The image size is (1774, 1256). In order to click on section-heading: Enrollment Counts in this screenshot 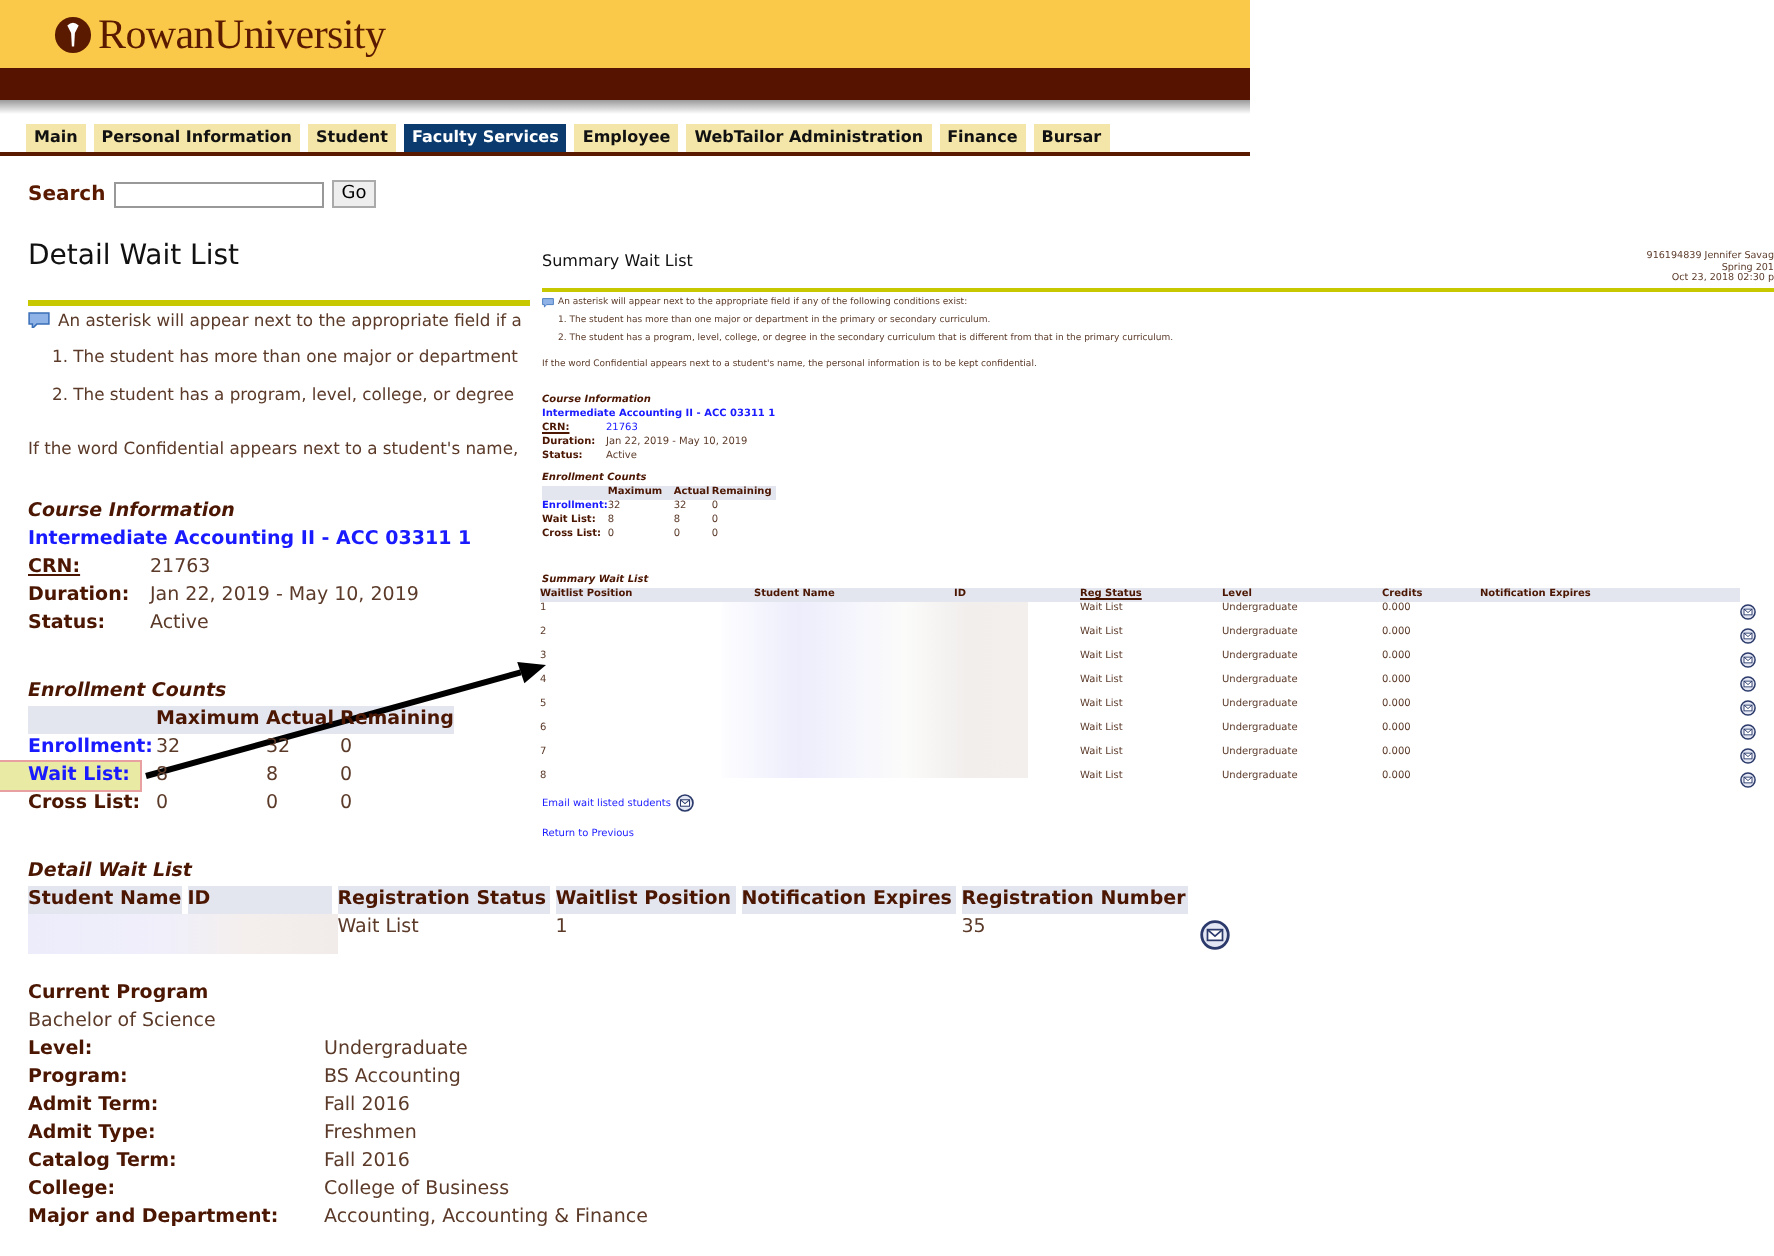, I will do `click(127, 691)`.